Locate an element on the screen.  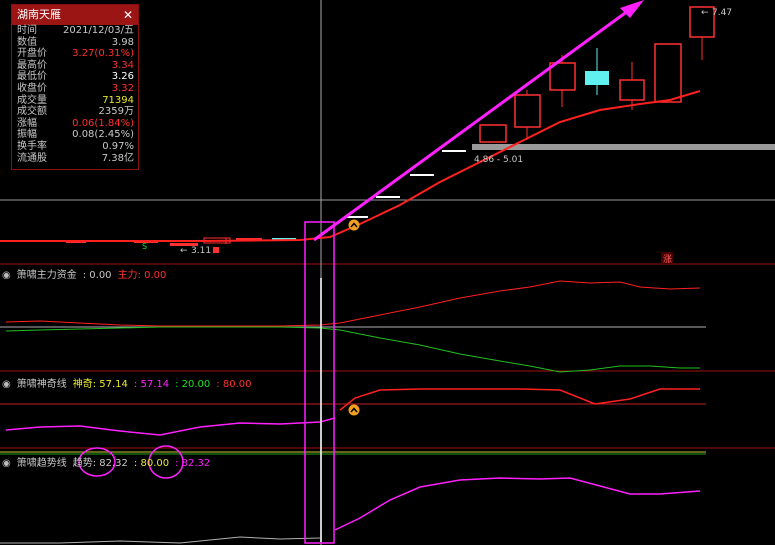
info-row-value: 3.27(0.31%) is located at coordinates (103, 54).